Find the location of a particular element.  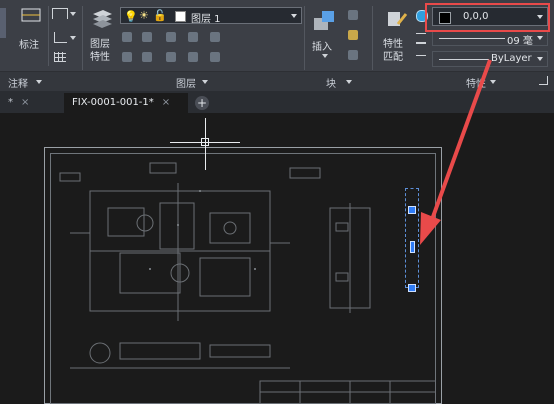

match-properties-label: 特性 匹配 is located at coordinates (393, 51).